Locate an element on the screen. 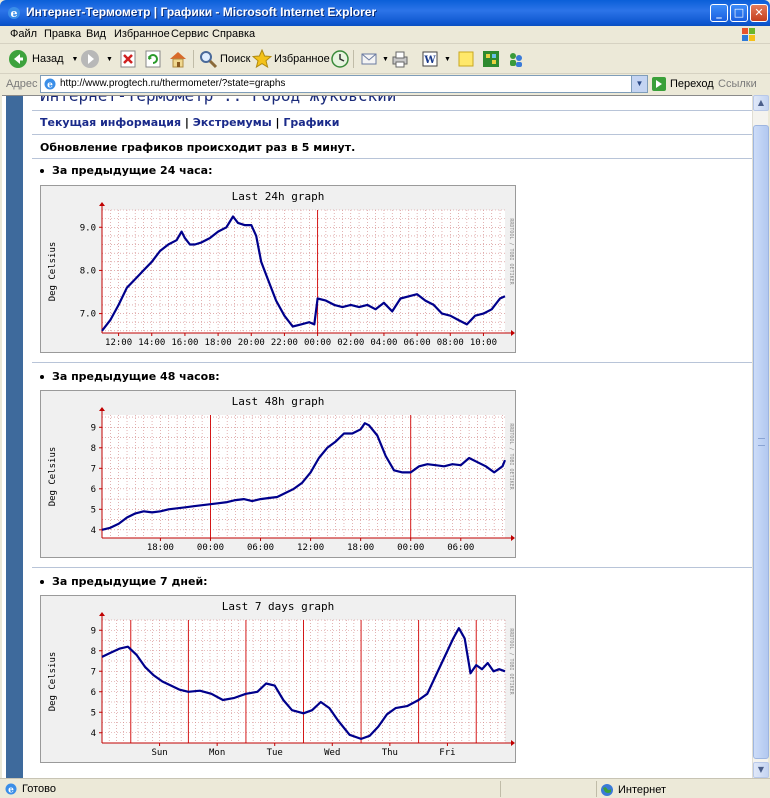  research-icon is located at coordinates (491, 59).